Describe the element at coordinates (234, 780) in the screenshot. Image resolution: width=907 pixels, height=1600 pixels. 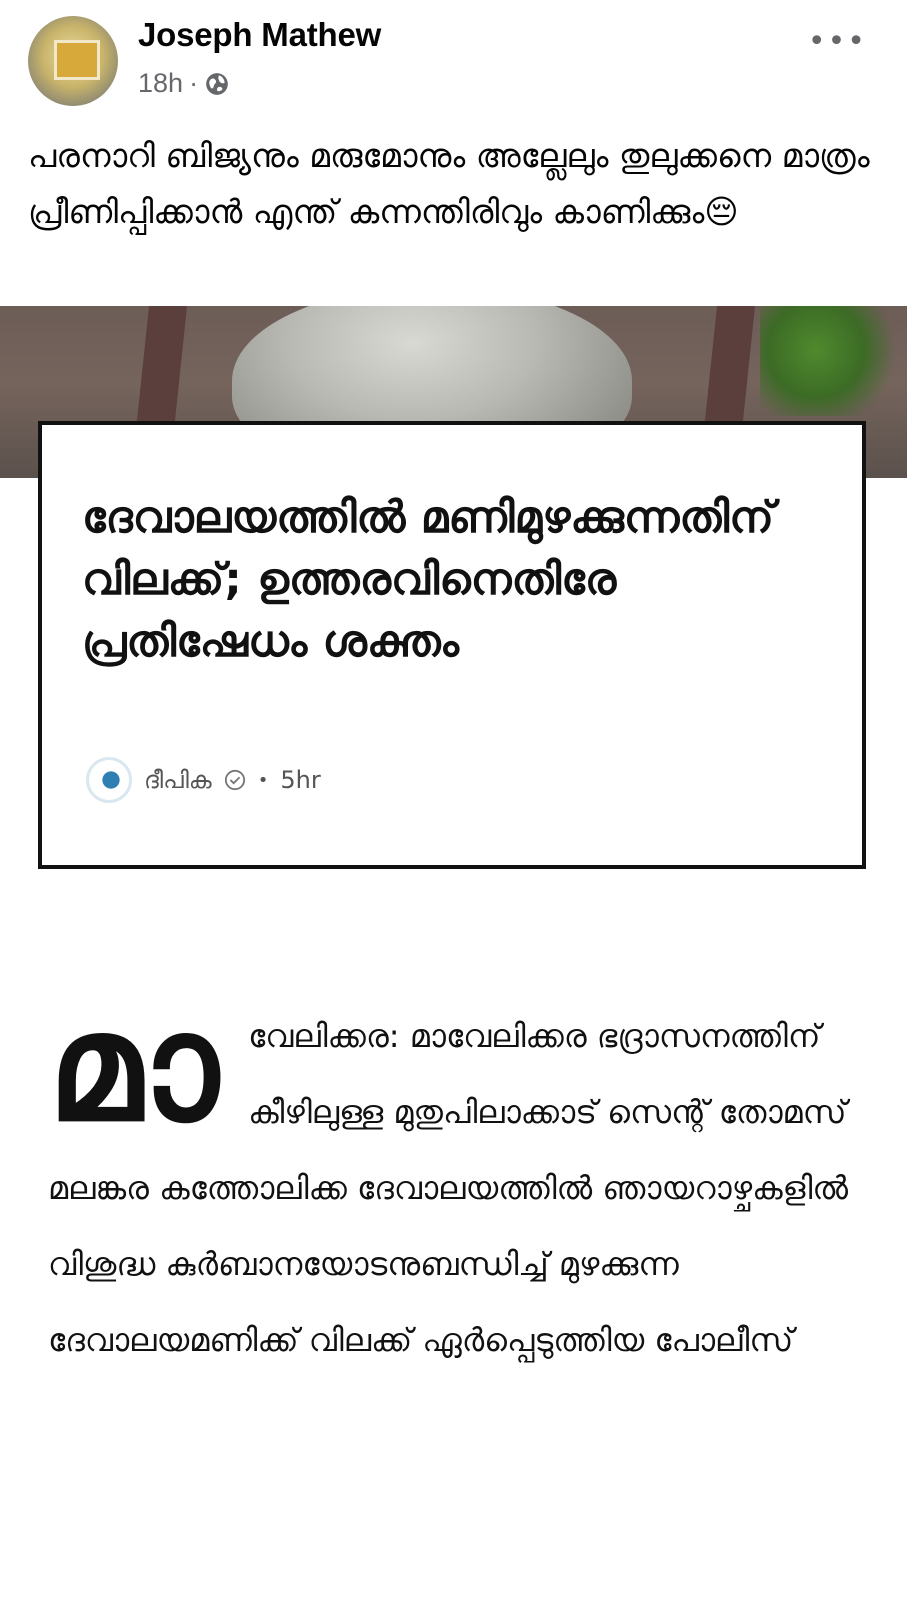
I see `verified-check-icon` at that location.